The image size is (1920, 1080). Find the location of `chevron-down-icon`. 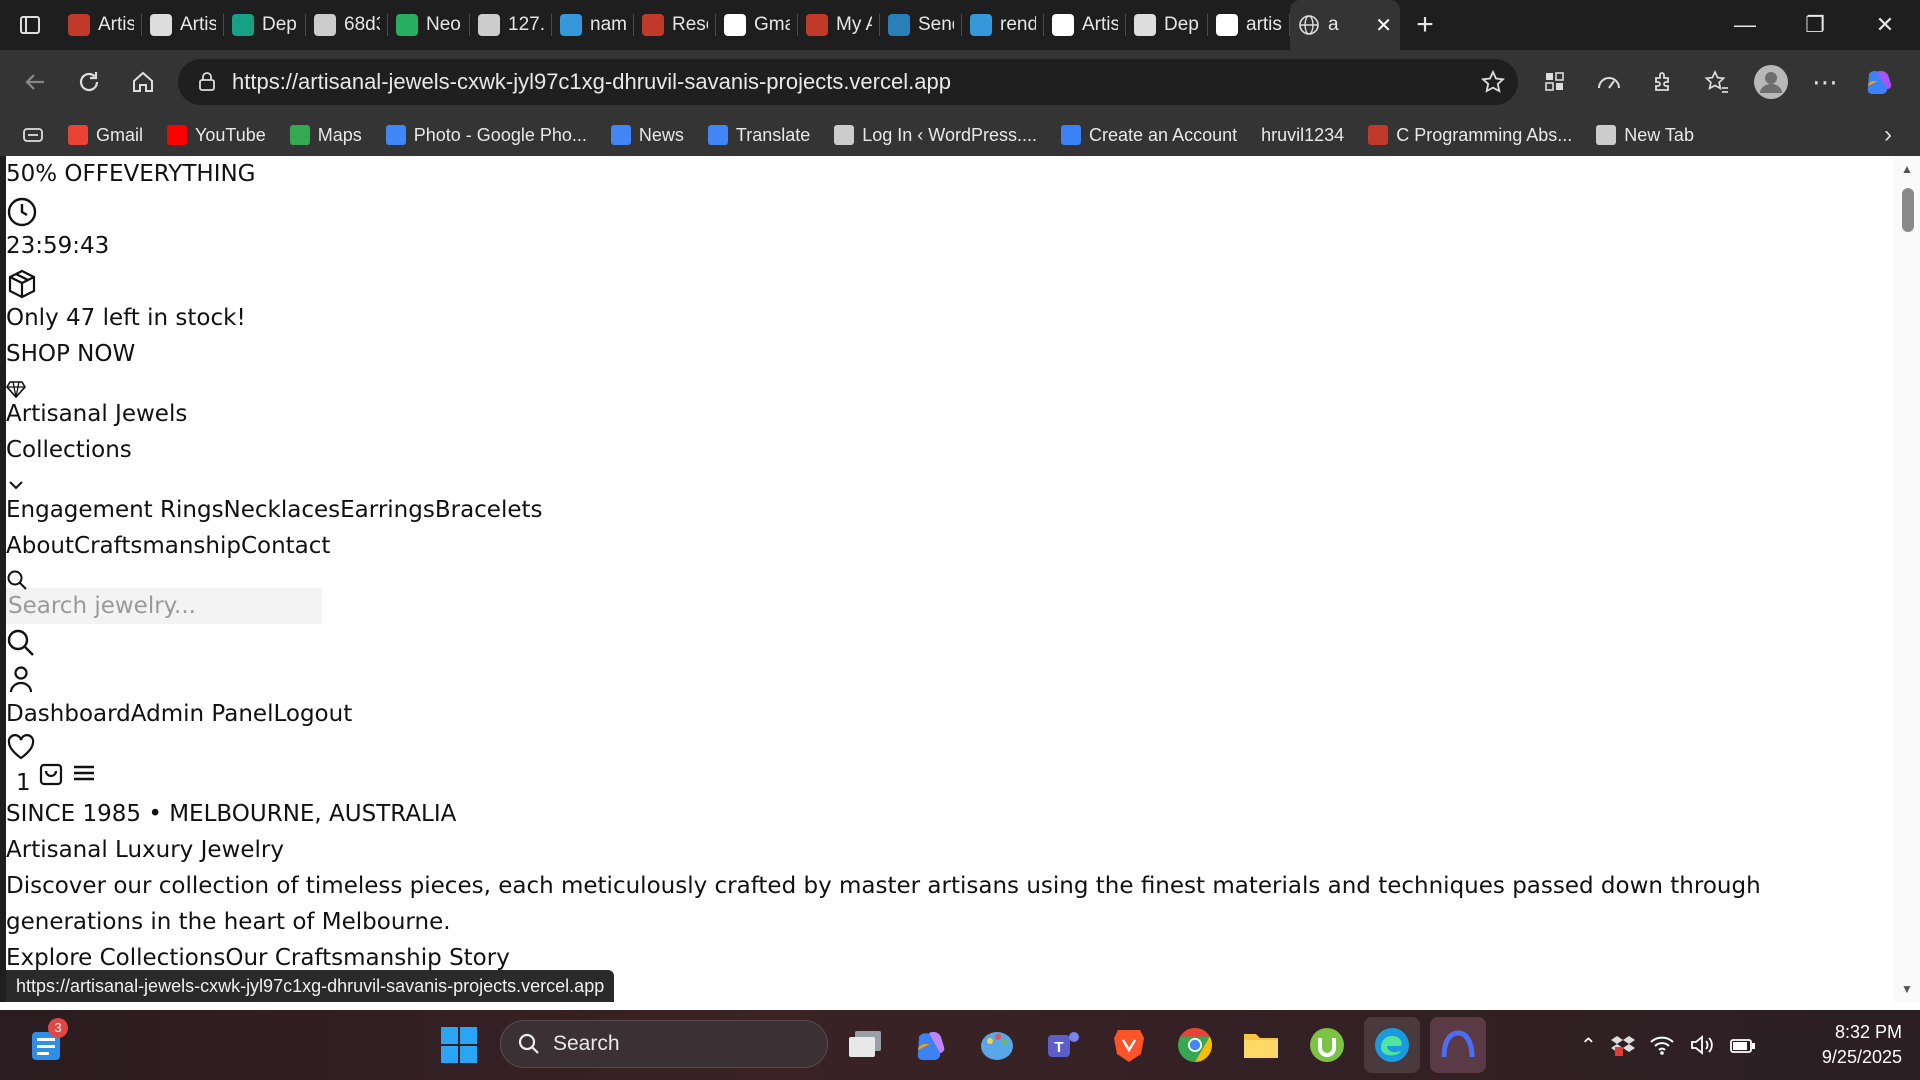

chevron-down-icon is located at coordinates (963, 480).